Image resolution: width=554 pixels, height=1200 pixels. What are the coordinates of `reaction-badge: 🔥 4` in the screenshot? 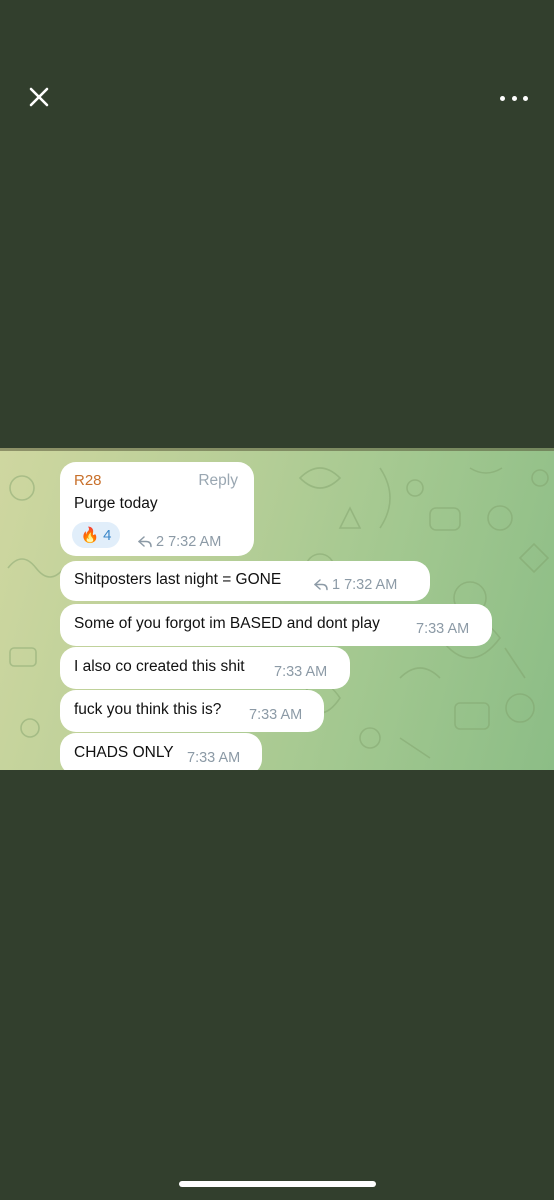 It's located at (96, 535).